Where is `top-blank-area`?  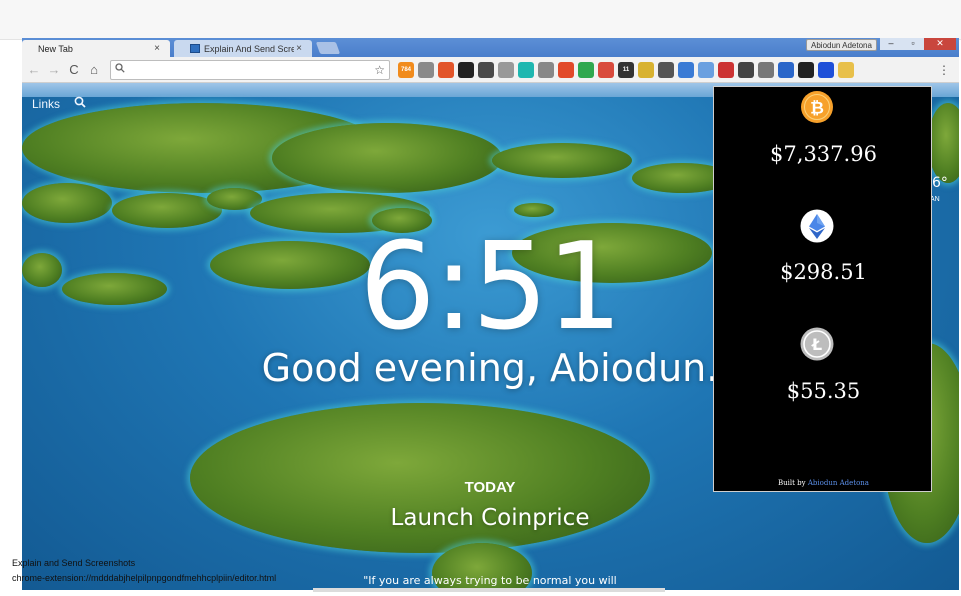
top-blank-area is located at coordinates (480, 20).